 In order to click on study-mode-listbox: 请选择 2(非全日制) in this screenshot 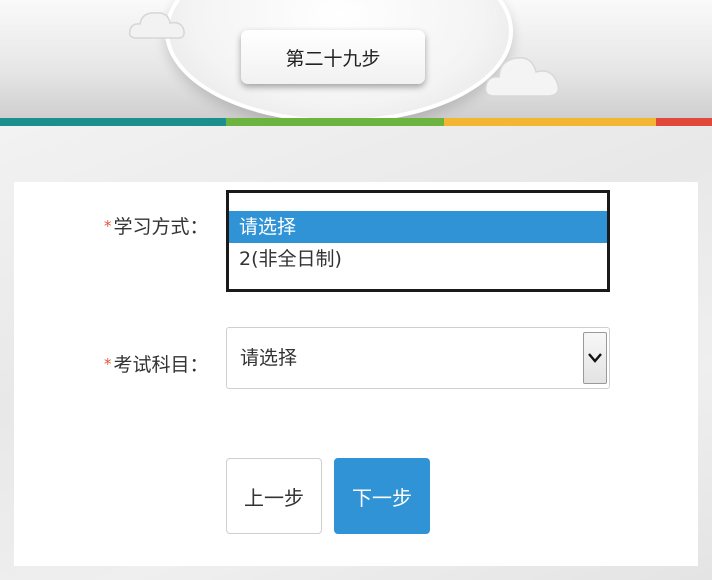, I will do `click(418, 241)`.